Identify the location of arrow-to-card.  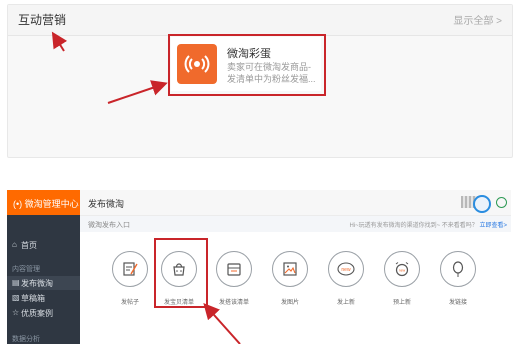
(137, 92).